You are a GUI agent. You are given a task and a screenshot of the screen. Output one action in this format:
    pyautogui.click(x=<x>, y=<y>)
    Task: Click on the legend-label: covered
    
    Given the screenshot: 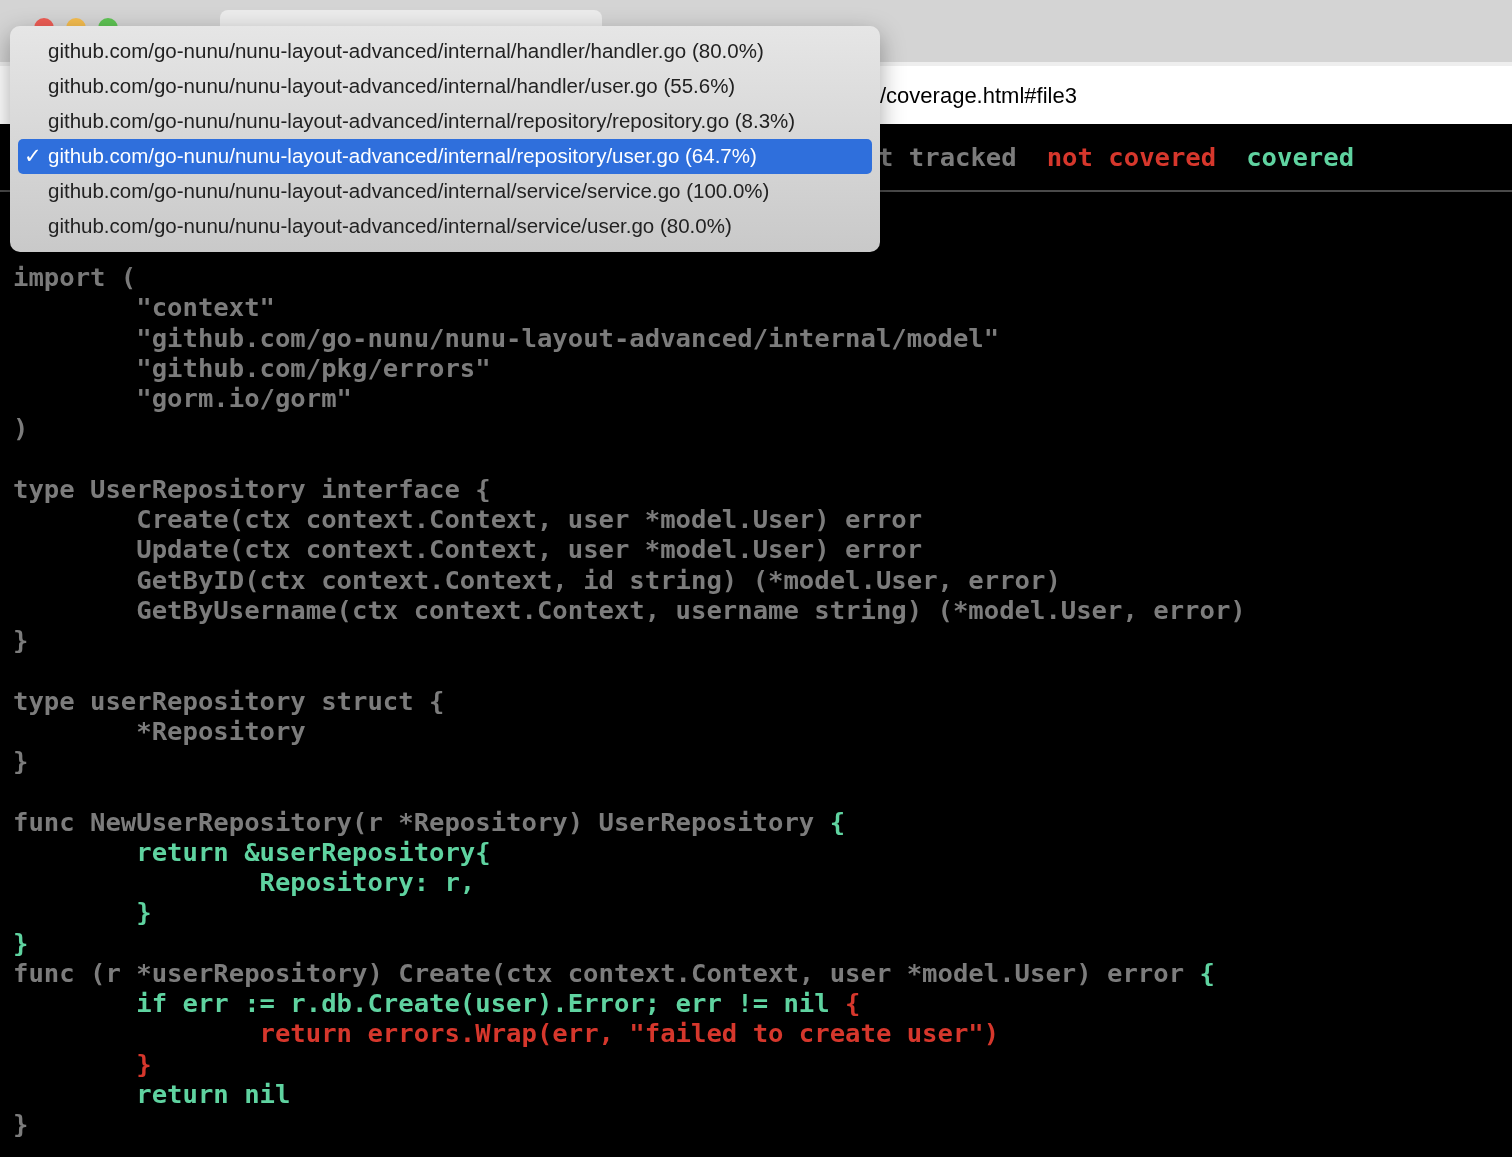 What is the action you would take?
    pyautogui.click(x=1300, y=157)
    